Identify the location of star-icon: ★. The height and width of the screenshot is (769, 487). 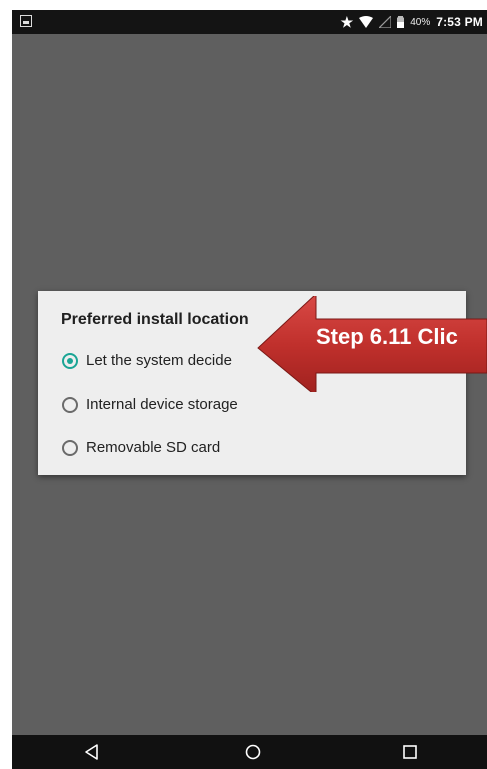
(347, 22).